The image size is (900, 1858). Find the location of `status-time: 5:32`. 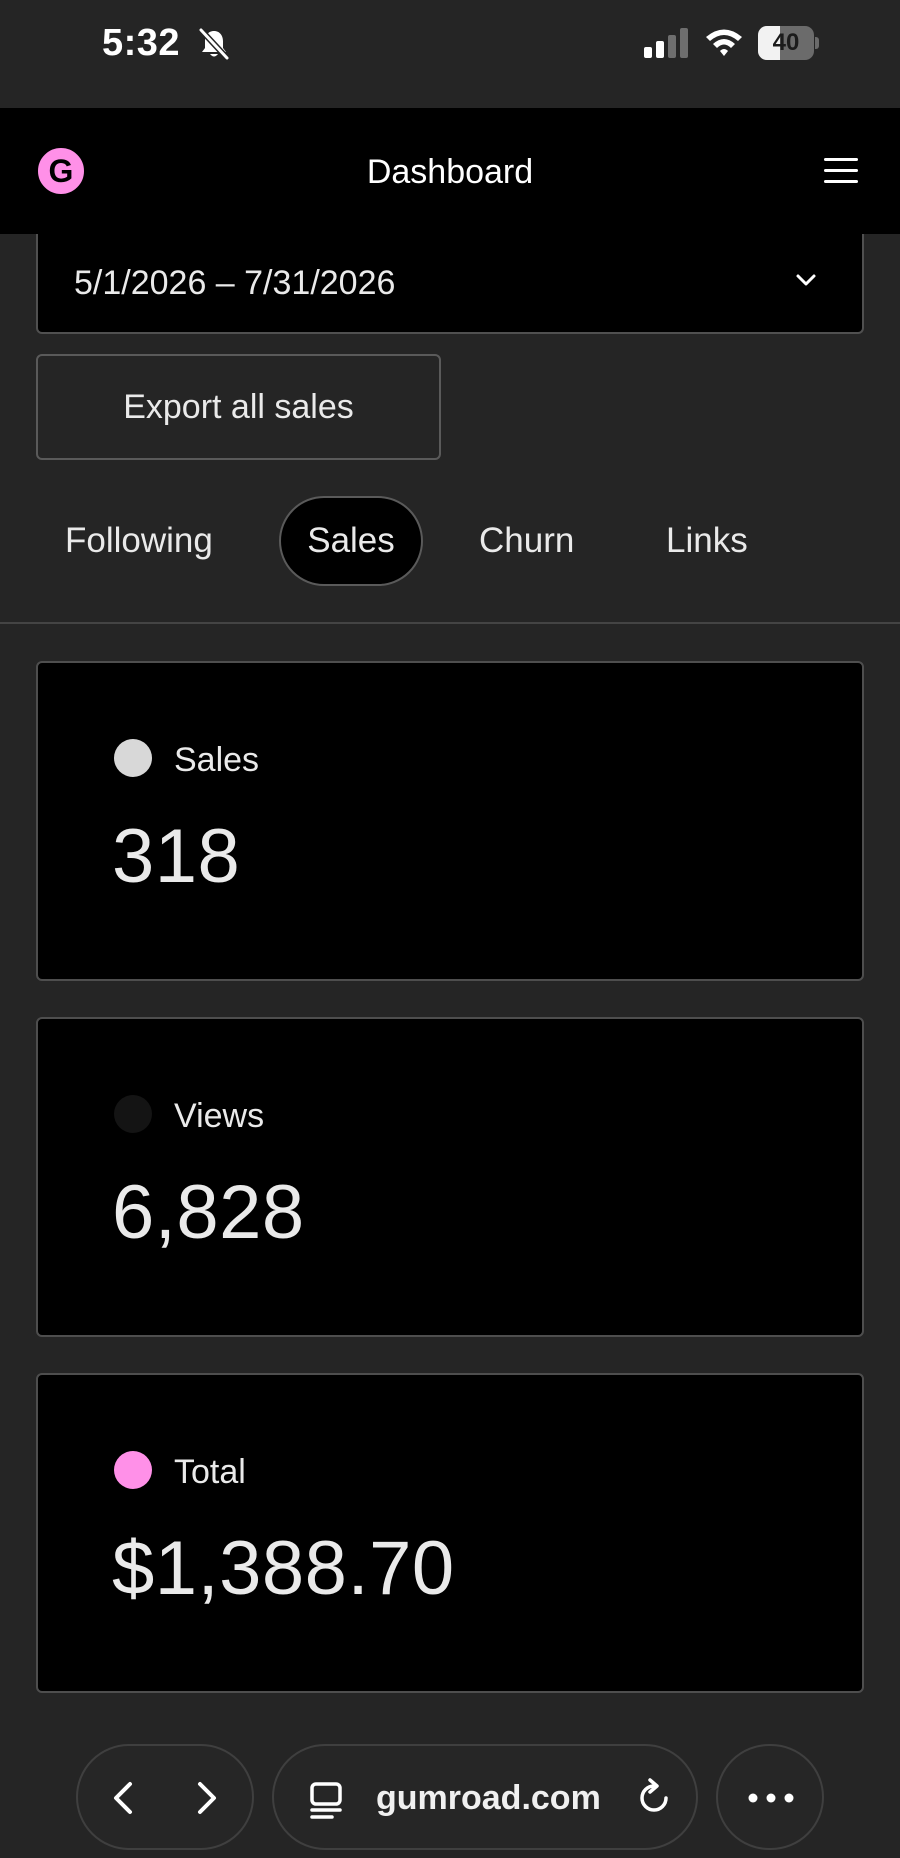

status-time: 5:32 is located at coordinates (141, 43).